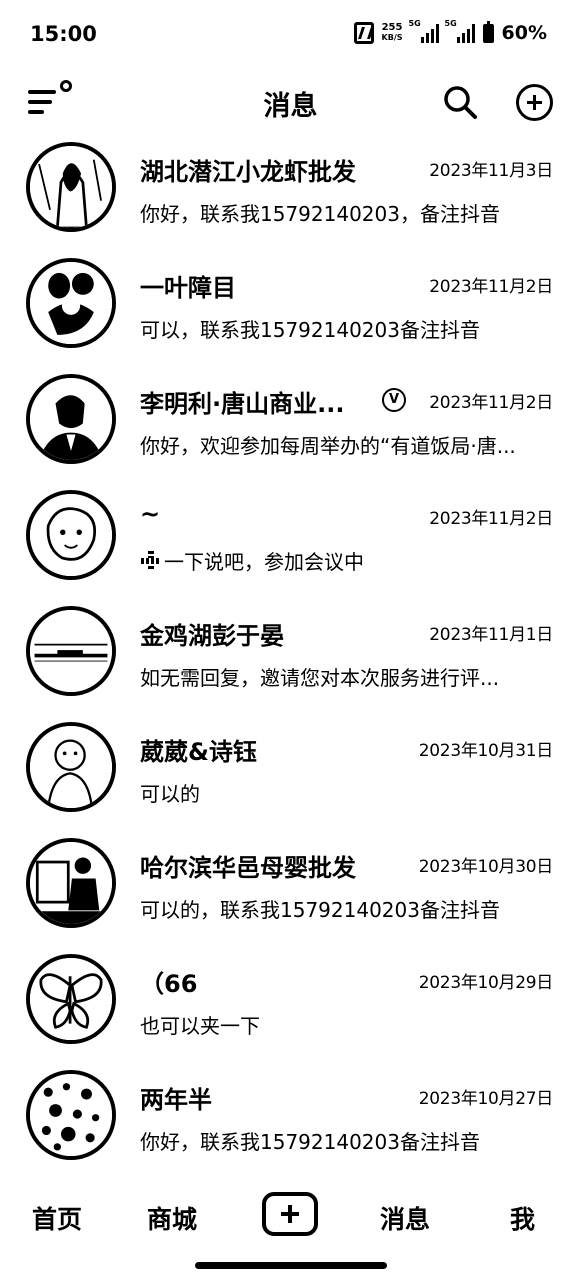 The height and width of the screenshot is (1280, 581). Describe the element at coordinates (188, 288) in the screenshot. I see `conversation-name: 一叶障目` at that location.